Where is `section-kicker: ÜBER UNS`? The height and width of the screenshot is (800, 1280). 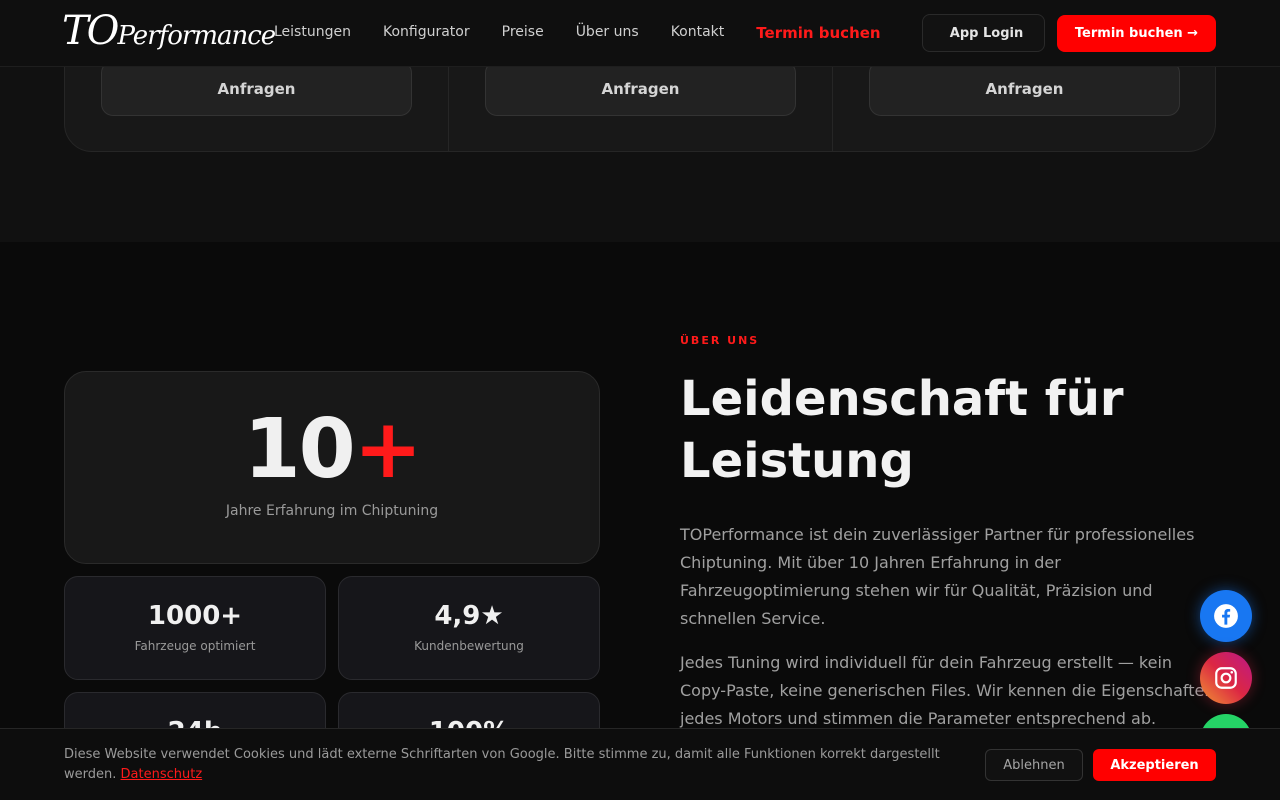
section-kicker: ÜBER UNS is located at coordinates (720, 340).